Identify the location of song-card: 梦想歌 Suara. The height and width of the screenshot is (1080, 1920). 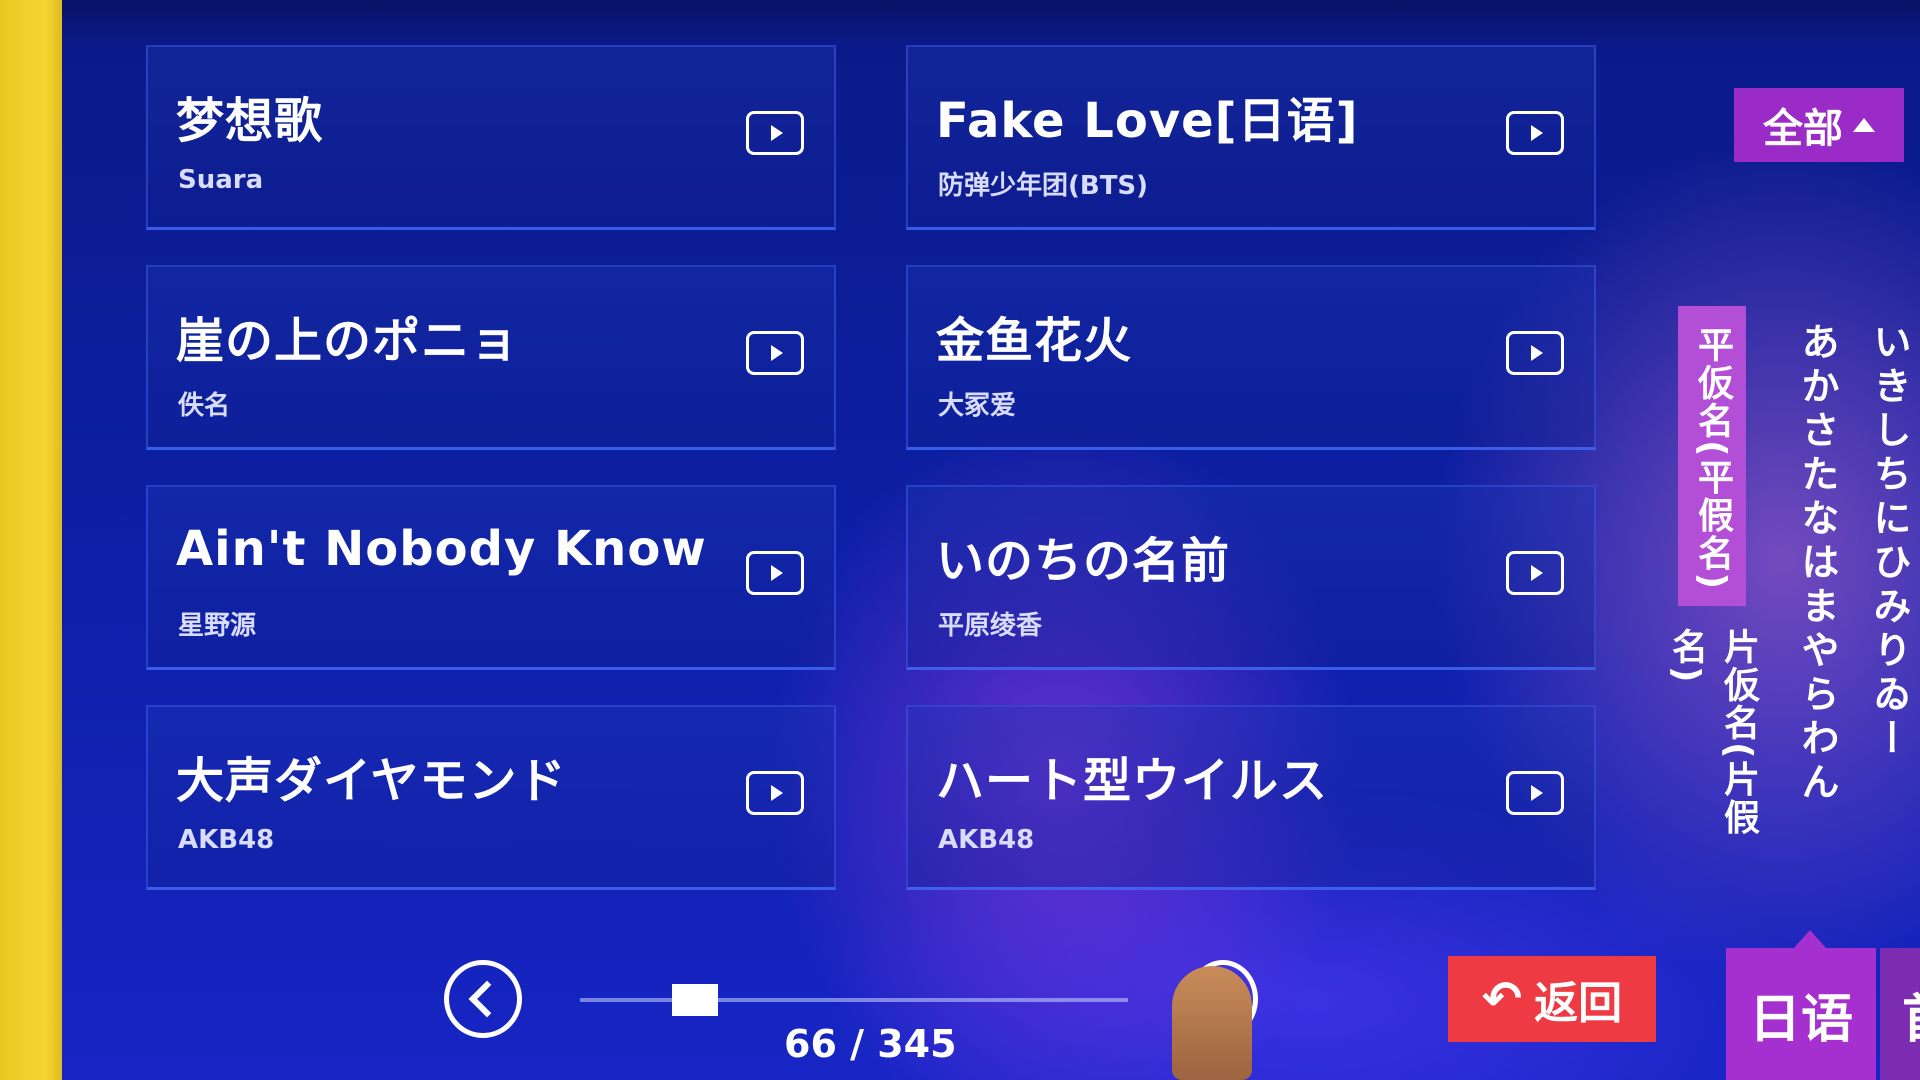
(491, 137).